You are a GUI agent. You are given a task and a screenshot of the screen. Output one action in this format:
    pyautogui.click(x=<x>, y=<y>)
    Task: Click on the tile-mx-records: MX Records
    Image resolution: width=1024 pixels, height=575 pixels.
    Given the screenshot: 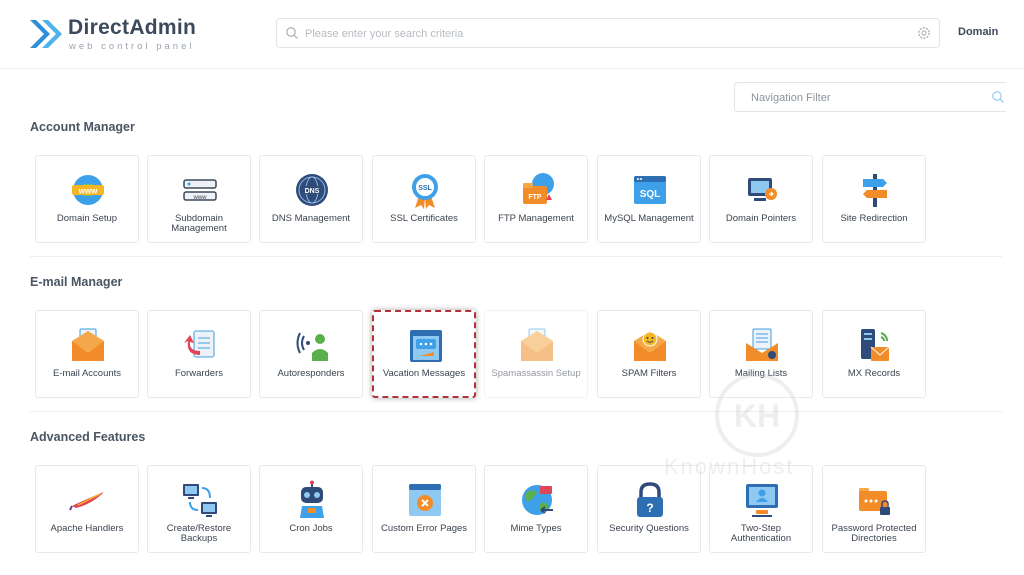 What is the action you would take?
    pyautogui.click(x=874, y=354)
    